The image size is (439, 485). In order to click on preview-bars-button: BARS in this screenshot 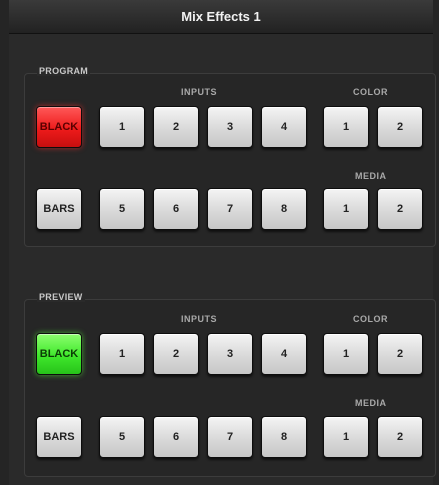, I will do `click(59, 437)`.